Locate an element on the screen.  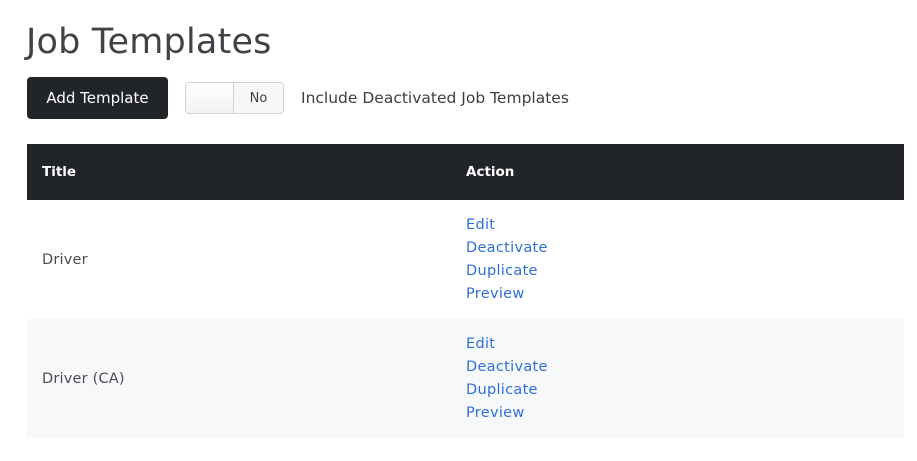
table-header: Title Action is located at coordinates (465, 172).